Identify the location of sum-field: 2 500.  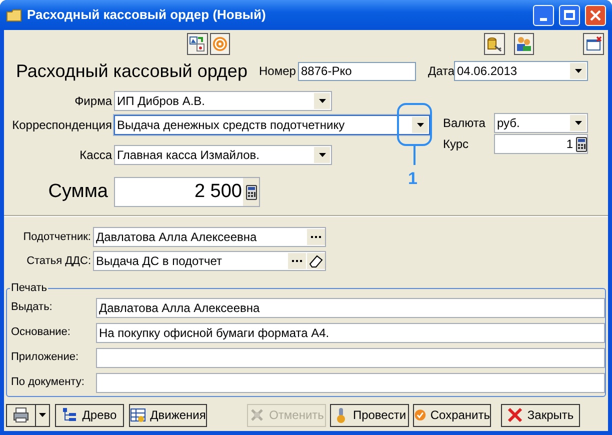
(187, 192).